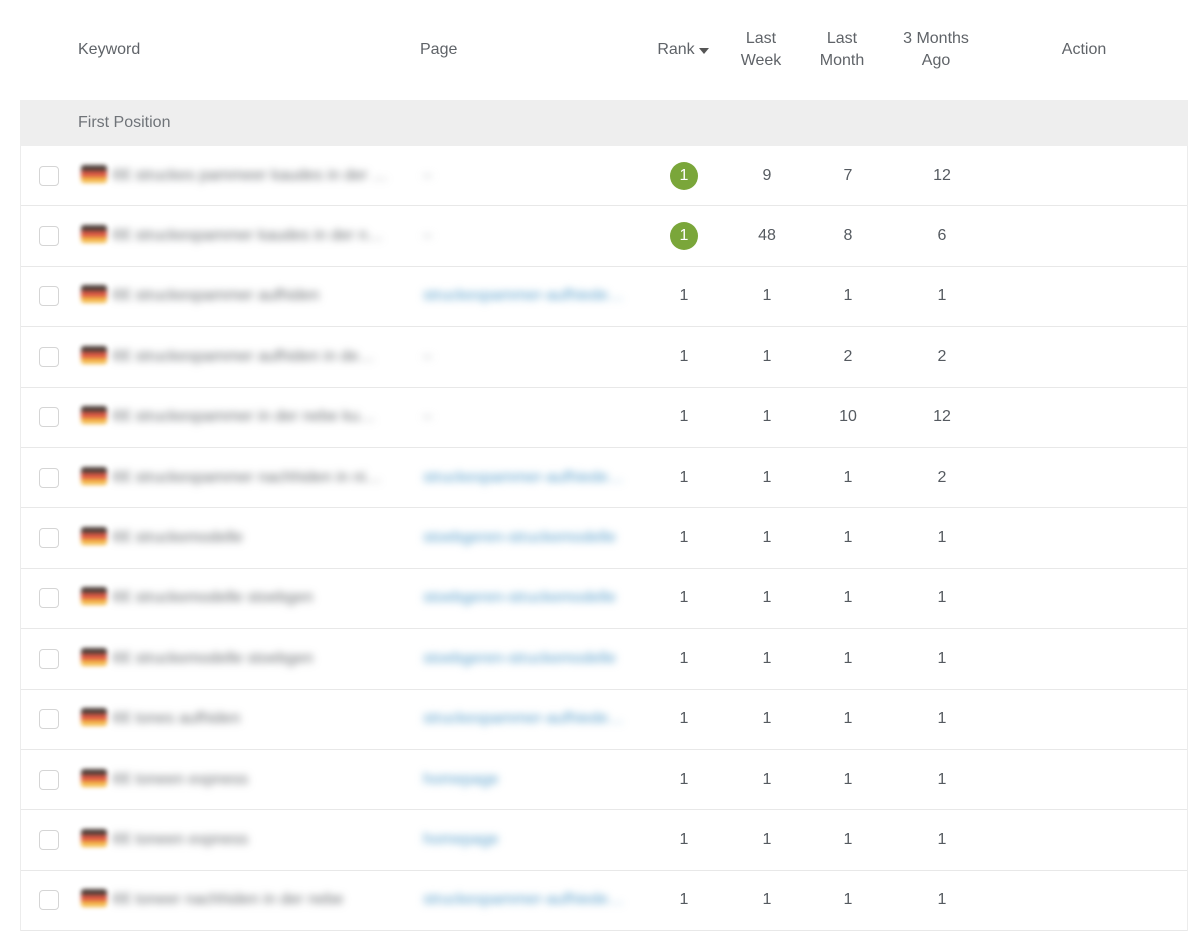 The height and width of the screenshot is (933, 1200). What do you see at coordinates (848, 175) in the screenshot?
I see `last-month-value: 7` at bounding box center [848, 175].